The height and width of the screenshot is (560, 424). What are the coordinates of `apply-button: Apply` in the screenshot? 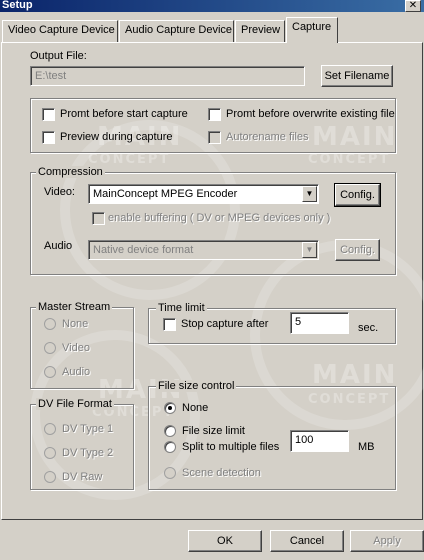 It's located at (387, 541).